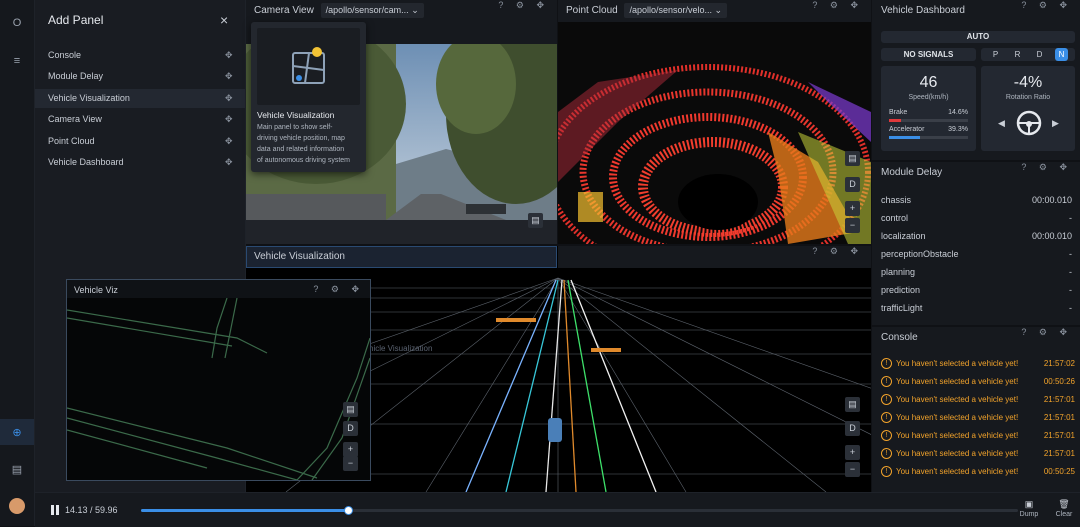 Image resolution: width=1080 pixels, height=527 pixels. Describe the element at coordinates (140, 76) in the screenshot. I see `panel-item-module-delay: Module Delay ✥` at that location.